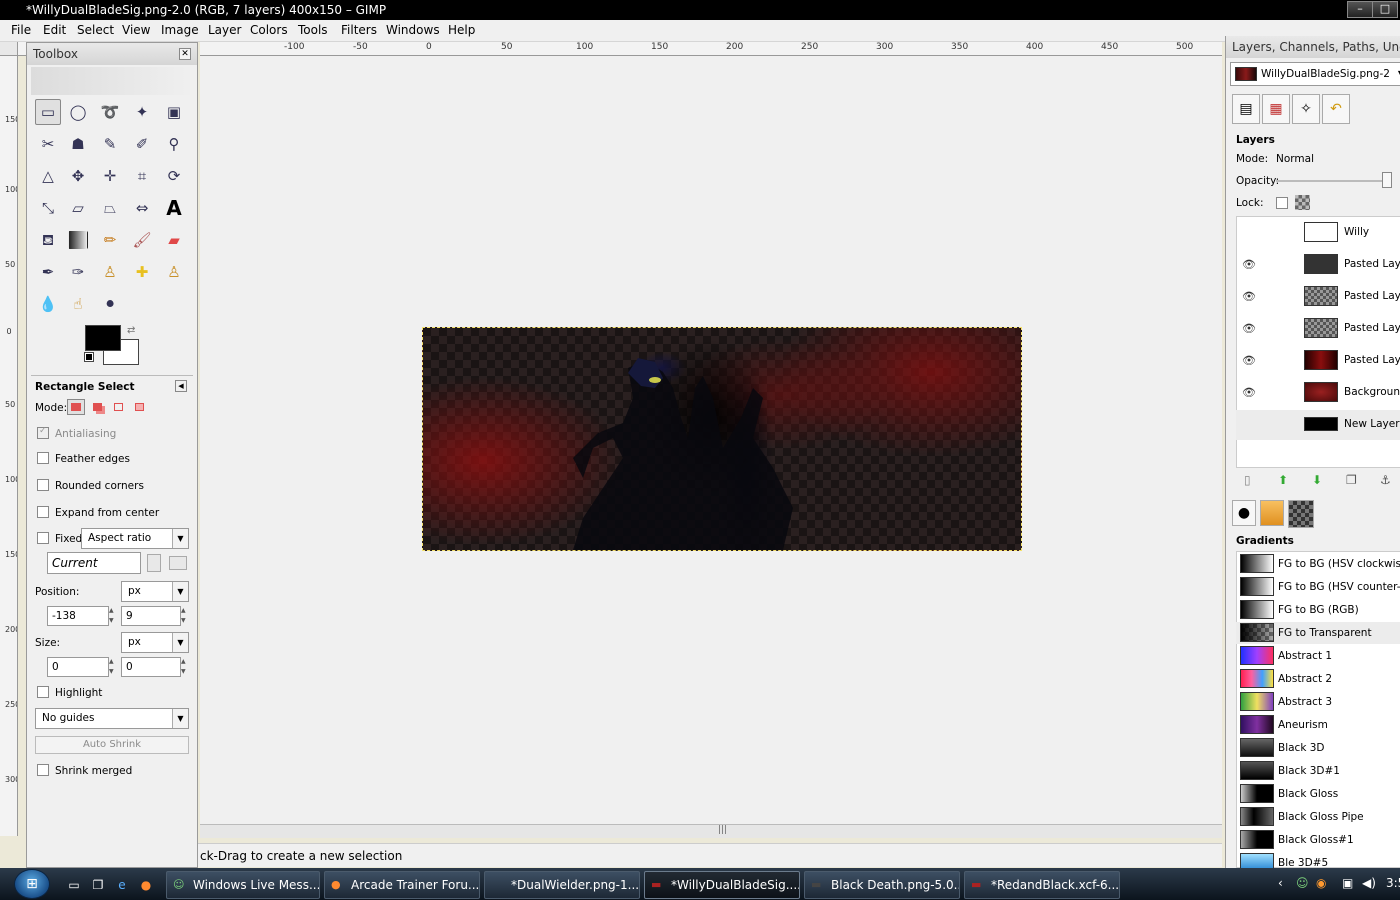 Image resolution: width=1400 pixels, height=900 pixels. Describe the element at coordinates (174, 112) in the screenshot. I see `select-by-color-tool-icon: ▣` at that location.